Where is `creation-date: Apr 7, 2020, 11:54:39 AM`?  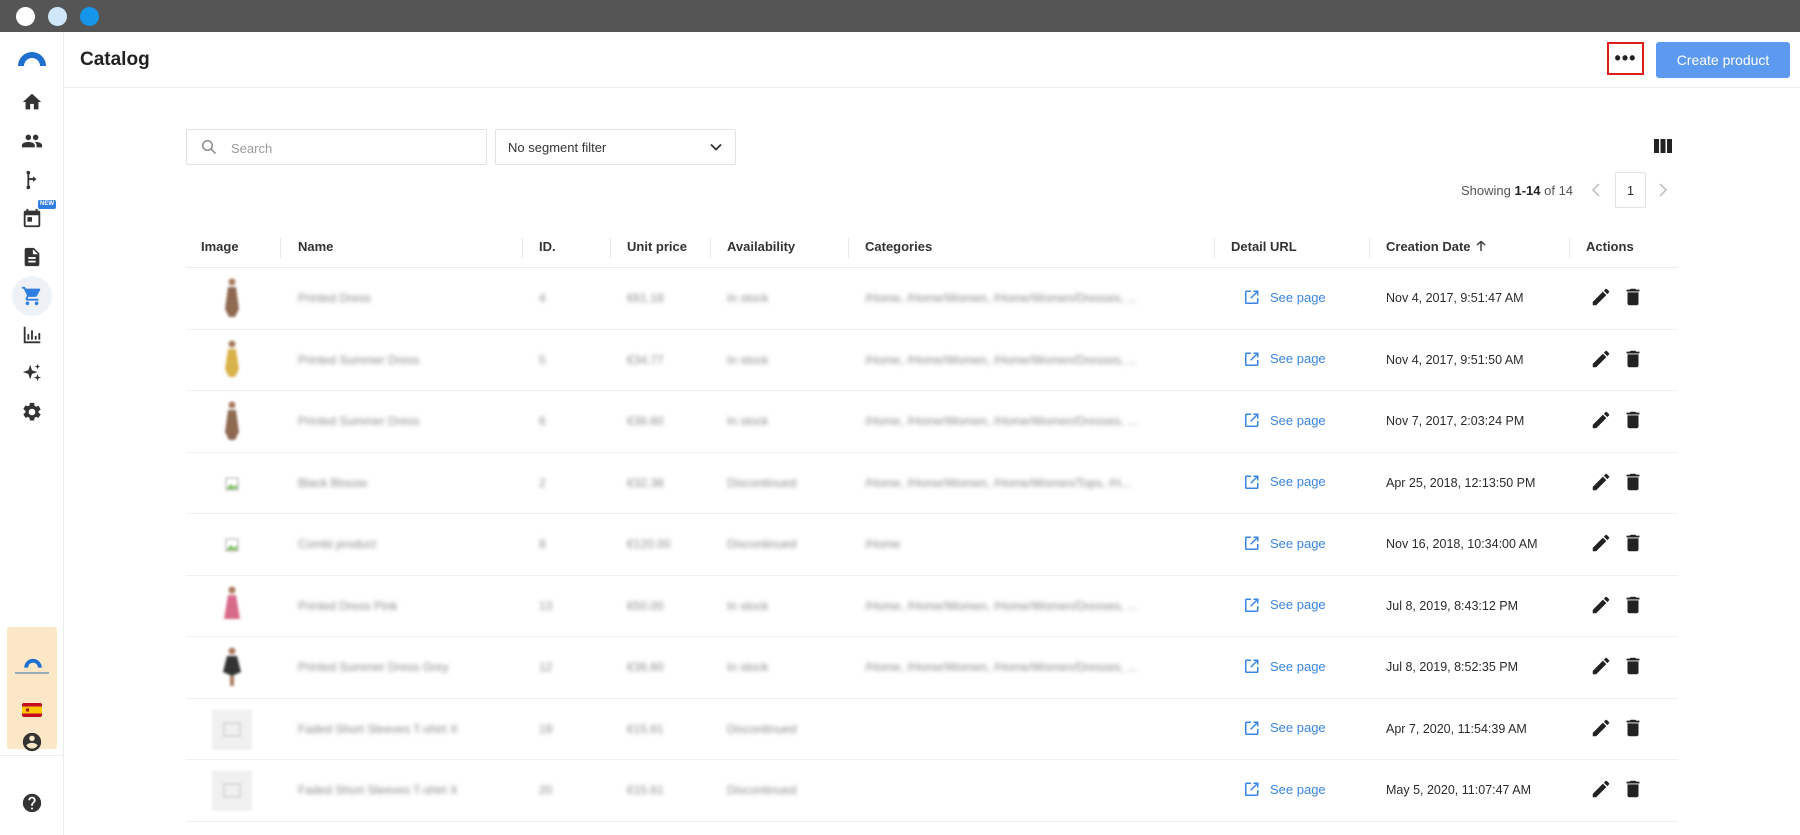
creation-date: Apr 7, 2020, 11:54:39 AM is located at coordinates (1456, 728).